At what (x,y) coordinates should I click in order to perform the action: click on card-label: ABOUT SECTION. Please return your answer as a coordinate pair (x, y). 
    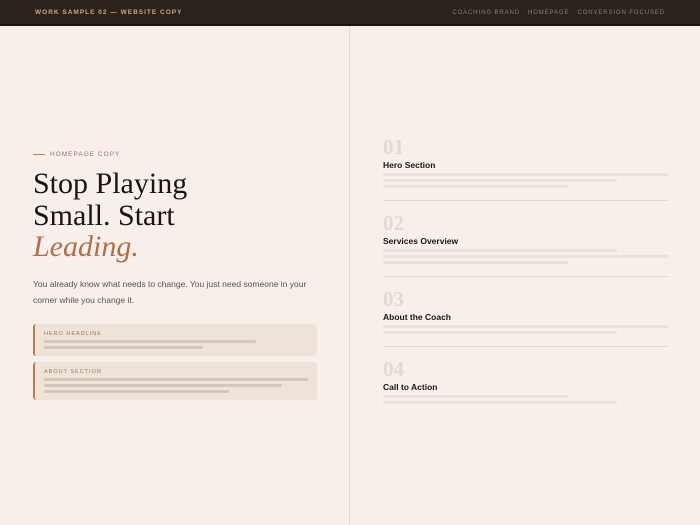
    Looking at the image, I should click on (73, 372).